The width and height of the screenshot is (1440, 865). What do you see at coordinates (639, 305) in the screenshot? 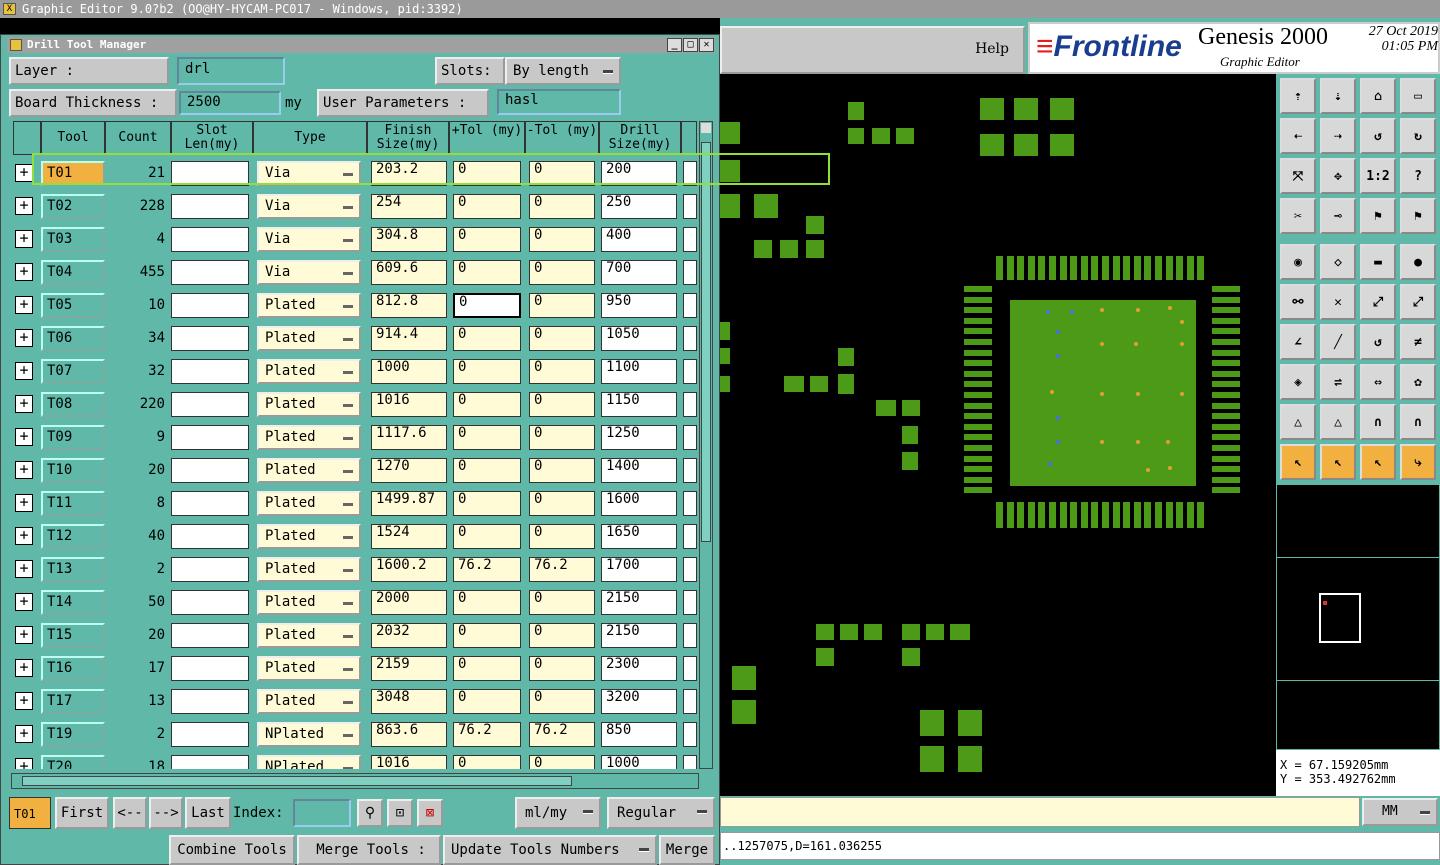
I see `drill-size-field: 950` at bounding box center [639, 305].